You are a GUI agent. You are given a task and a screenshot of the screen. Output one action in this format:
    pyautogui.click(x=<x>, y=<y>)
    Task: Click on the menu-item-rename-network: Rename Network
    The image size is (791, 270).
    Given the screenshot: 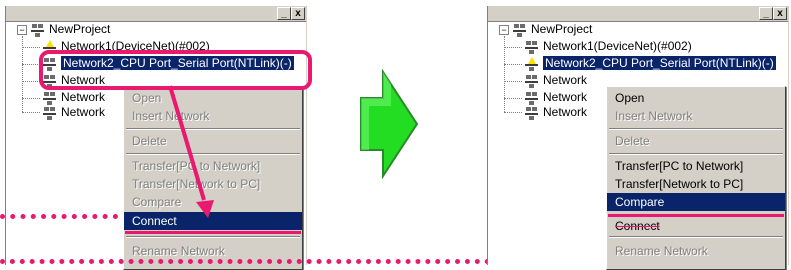 What is the action you would take?
    pyautogui.click(x=696, y=251)
    